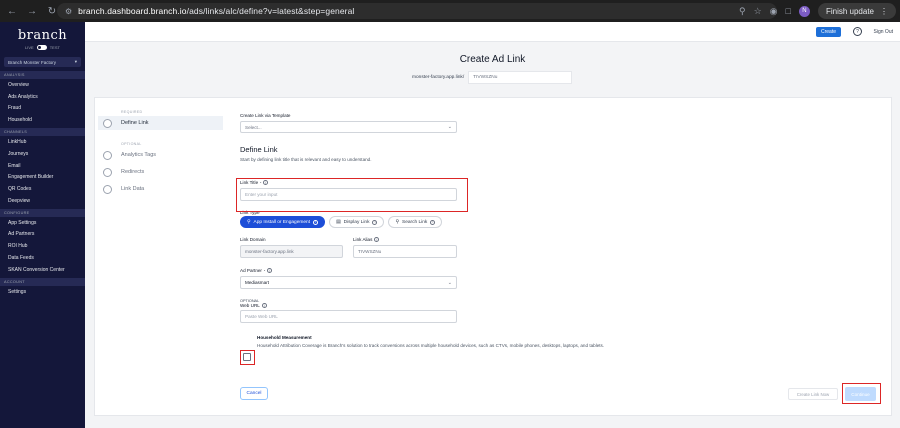  I want to click on sidebar-item-ads-analytics: Ads Analytics, so click(42, 97).